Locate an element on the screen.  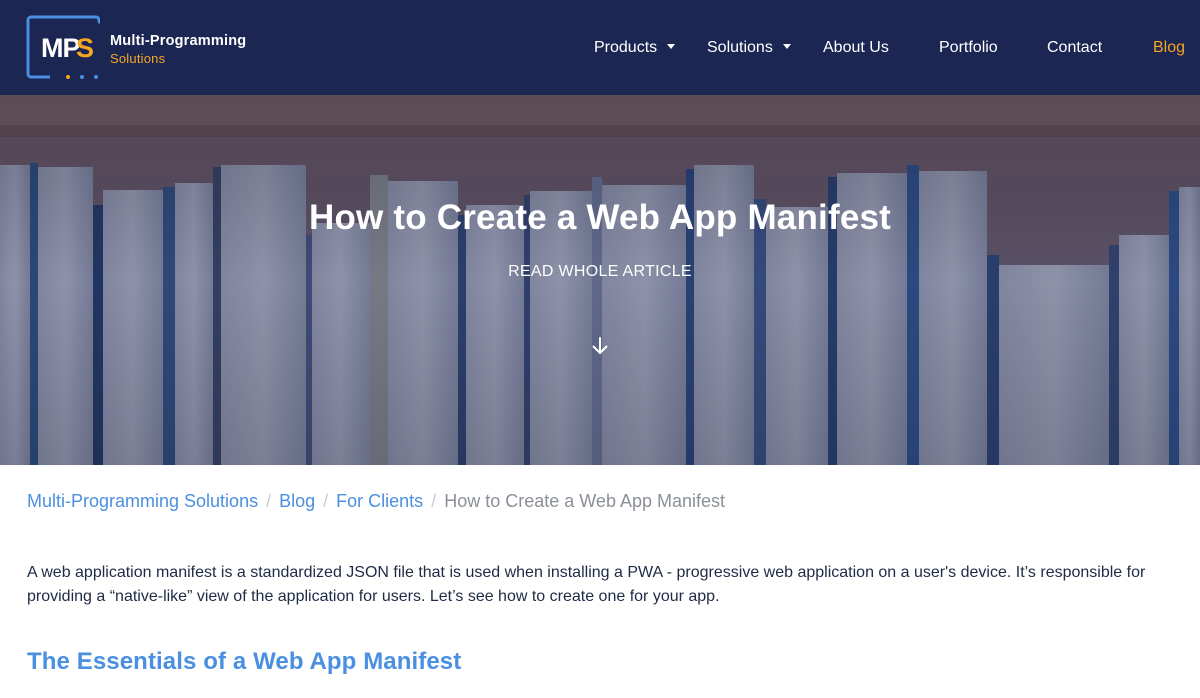
nav-item-label: Products is located at coordinates (626, 47).